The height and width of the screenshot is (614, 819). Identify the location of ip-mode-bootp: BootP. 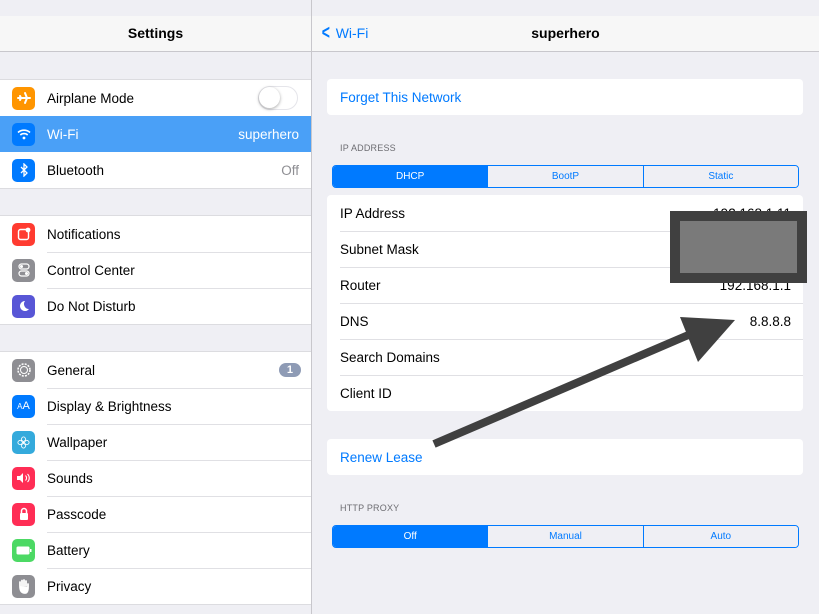
(565, 176).